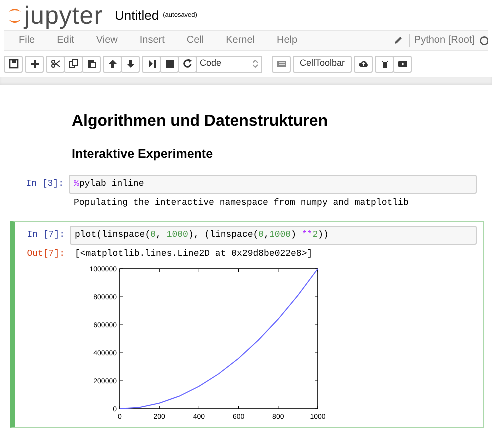 The width and height of the screenshot is (492, 430). I want to click on copy-icon, so click(73, 64).